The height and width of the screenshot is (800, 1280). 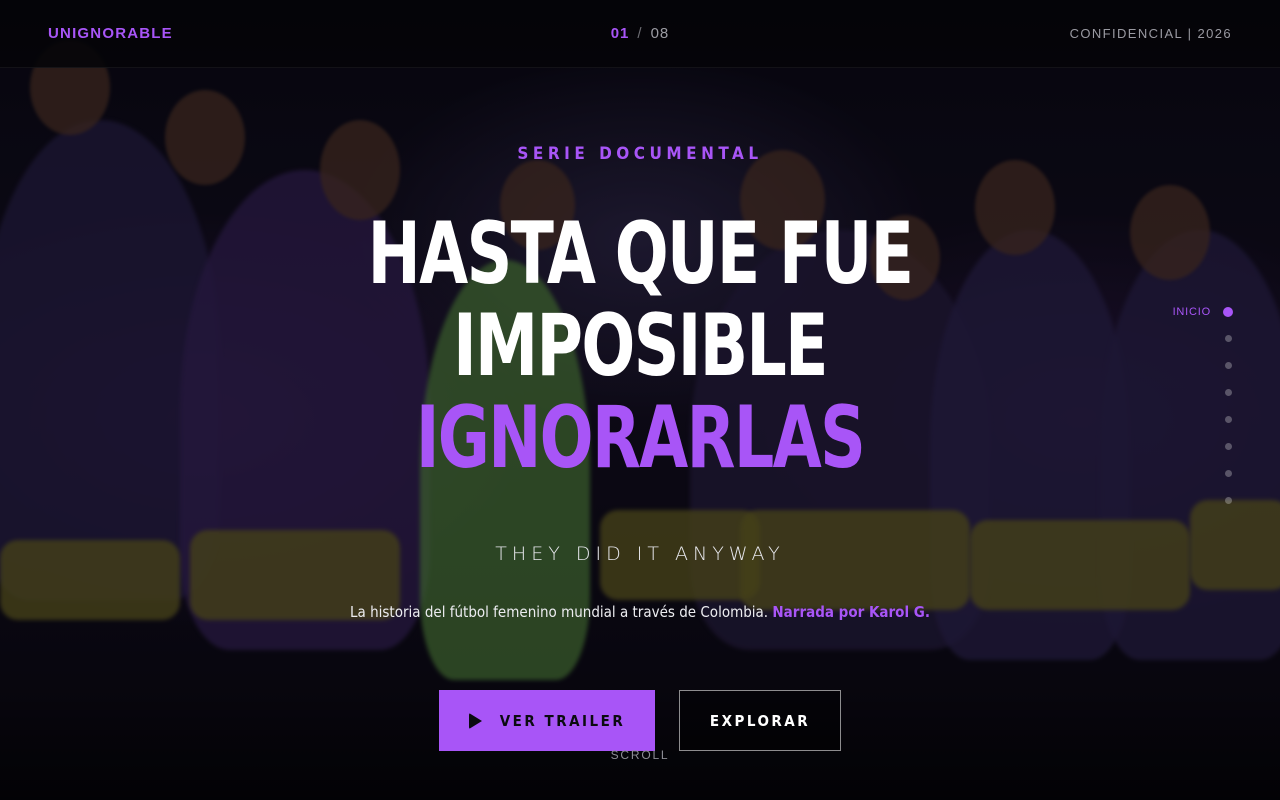 What do you see at coordinates (640, 254) in the screenshot?
I see `hero-title-line-1: HASTA QUE FUE` at bounding box center [640, 254].